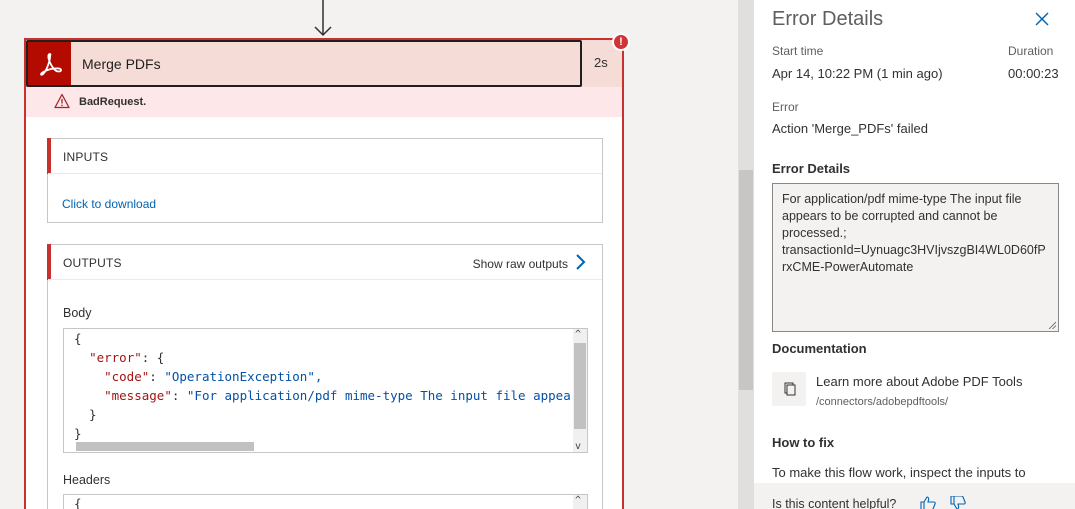  I want to click on headers-code-viewer: { ^, so click(325, 501).